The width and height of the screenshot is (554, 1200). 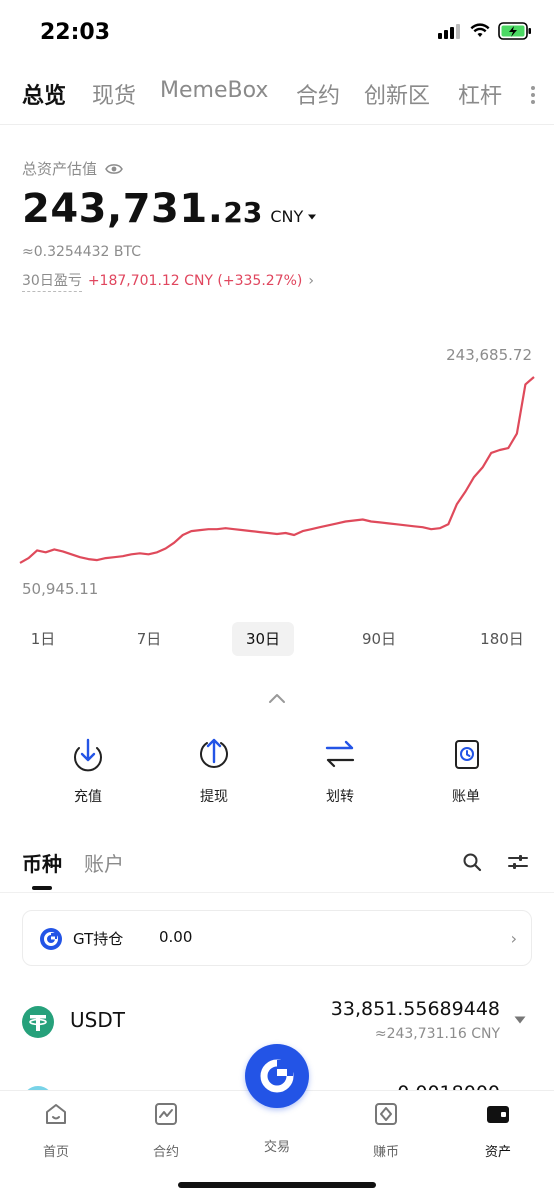 I want to click on asset-line-chart, so click(x=277, y=470).